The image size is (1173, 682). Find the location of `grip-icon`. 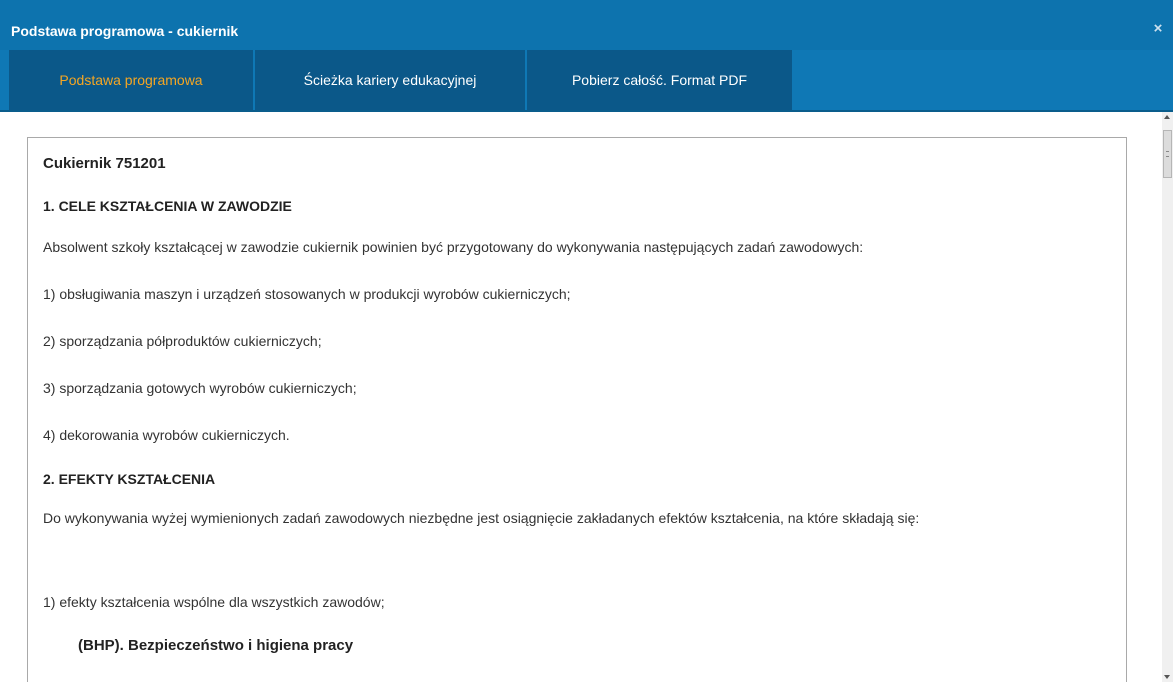

grip-icon is located at coordinates (1167, 154).